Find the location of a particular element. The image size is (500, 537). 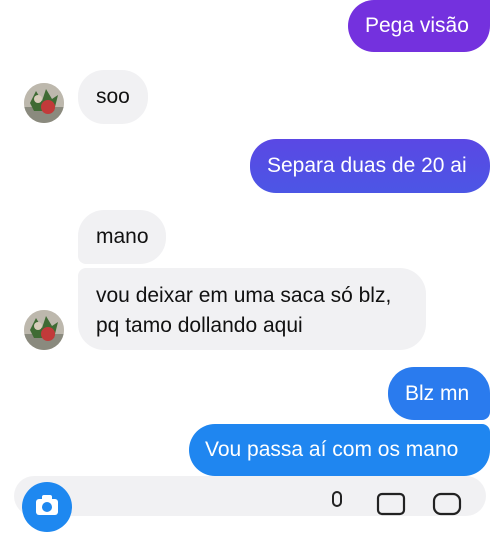

message-bubble-incoming: mano is located at coordinates (122, 237).